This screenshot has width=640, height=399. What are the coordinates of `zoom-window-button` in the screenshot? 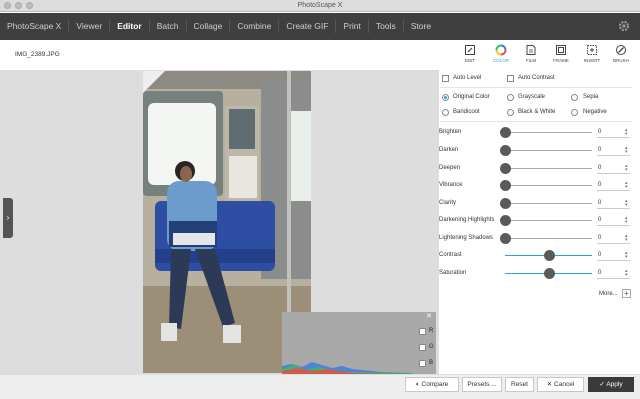 It's located at (29, 5).